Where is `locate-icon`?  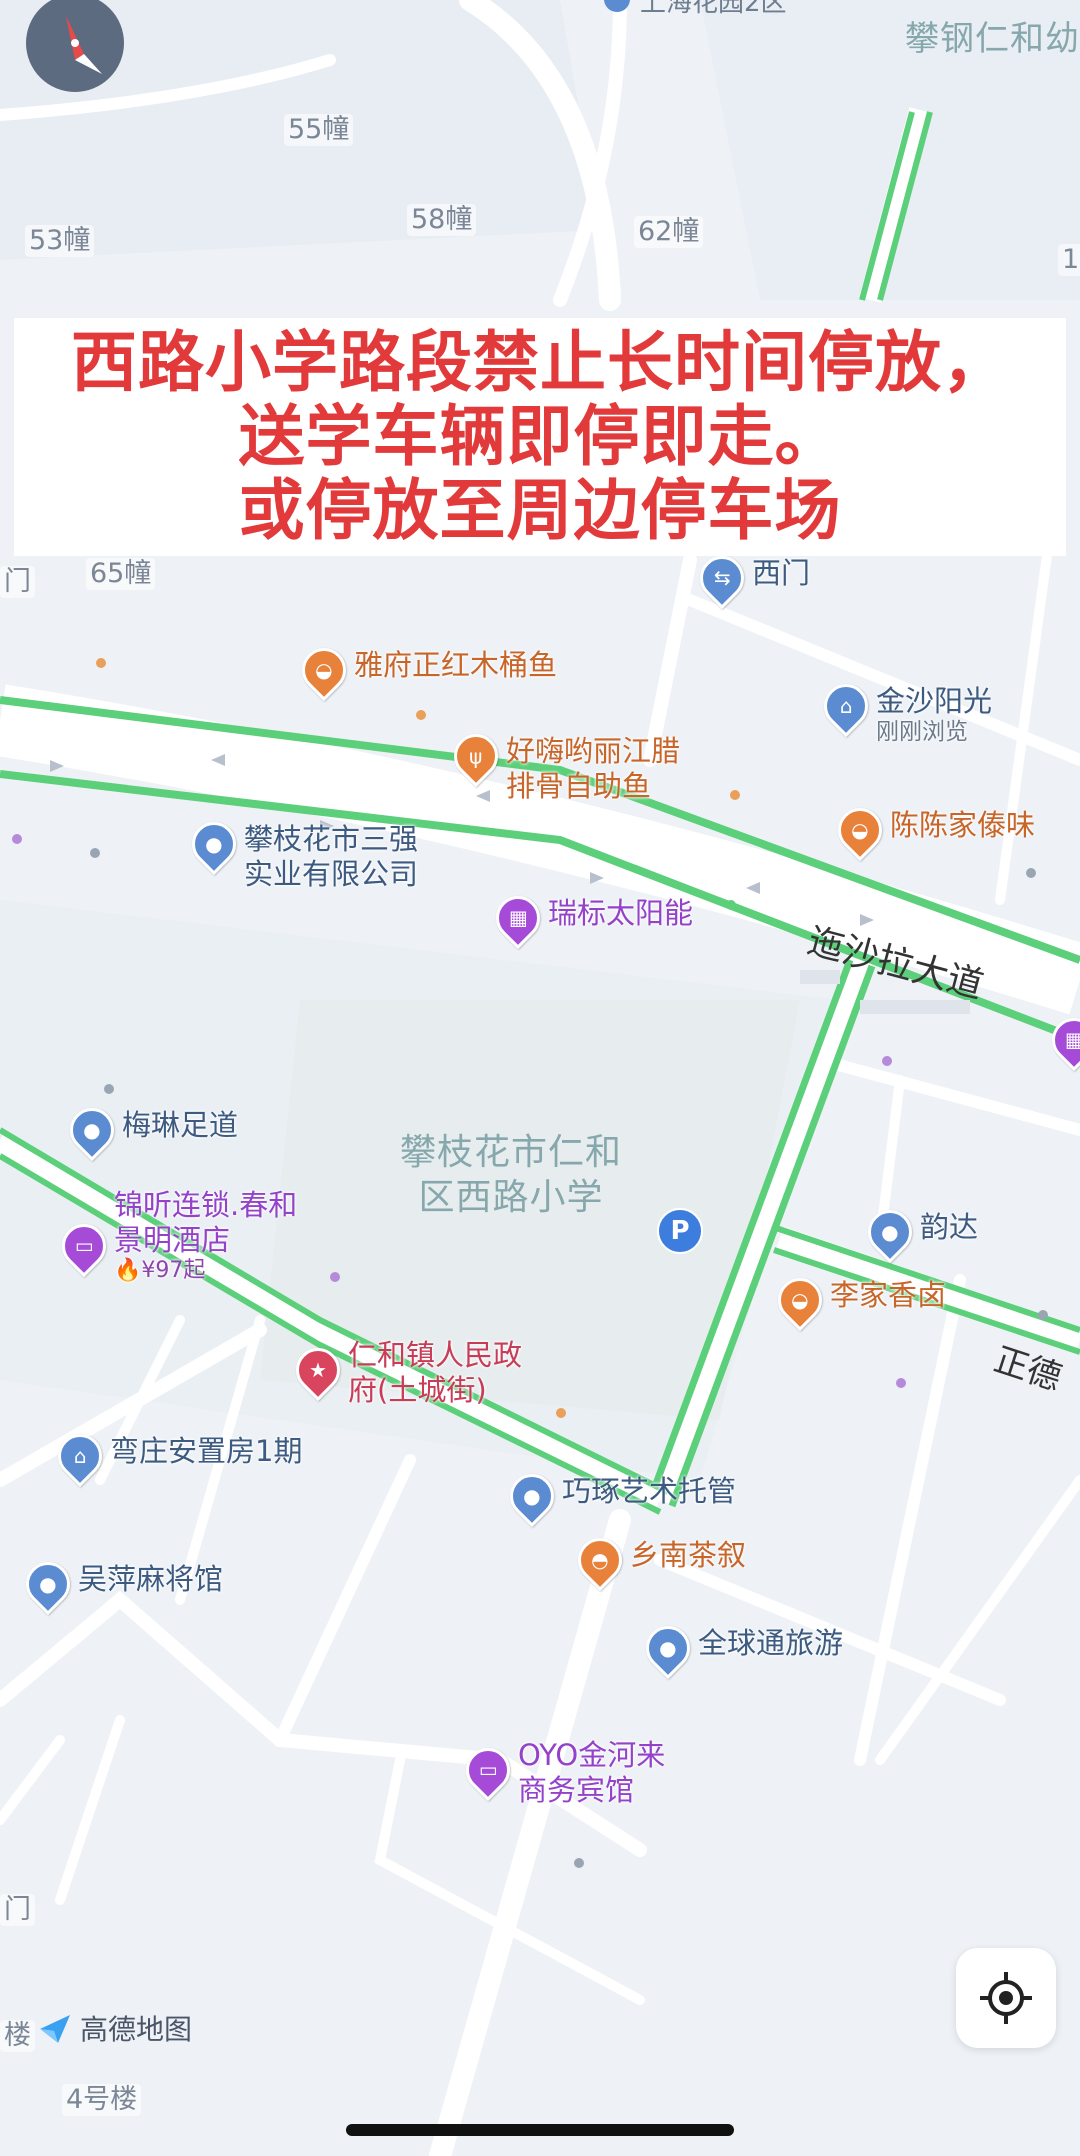 locate-icon is located at coordinates (1006, 1998).